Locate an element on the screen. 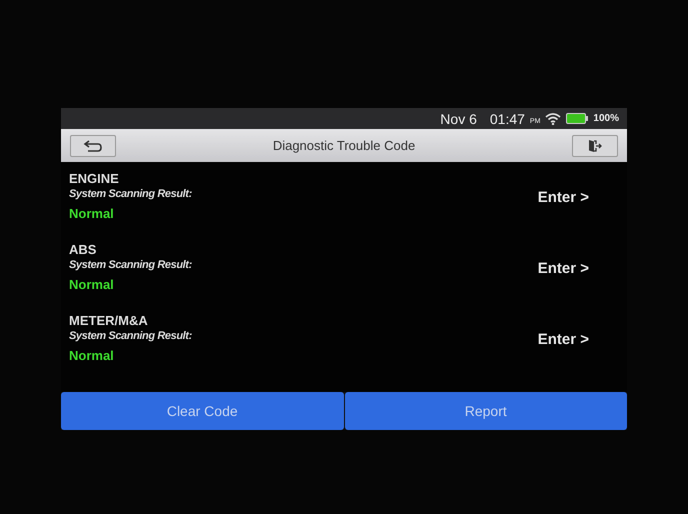 Image resolution: width=688 pixels, height=514 pixels. back-arrow-icon is located at coordinates (93, 146).